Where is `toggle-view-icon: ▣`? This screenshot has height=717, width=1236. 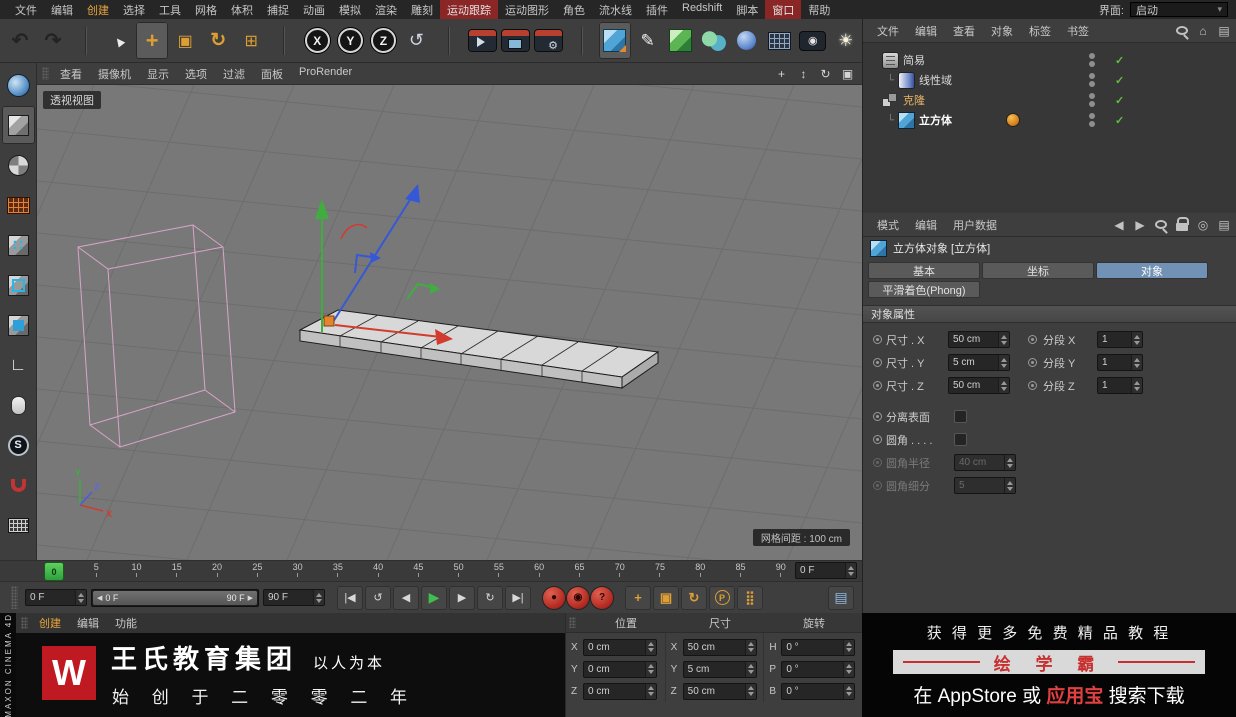
toggle-view-icon: ▣ is located at coordinates (847, 74).